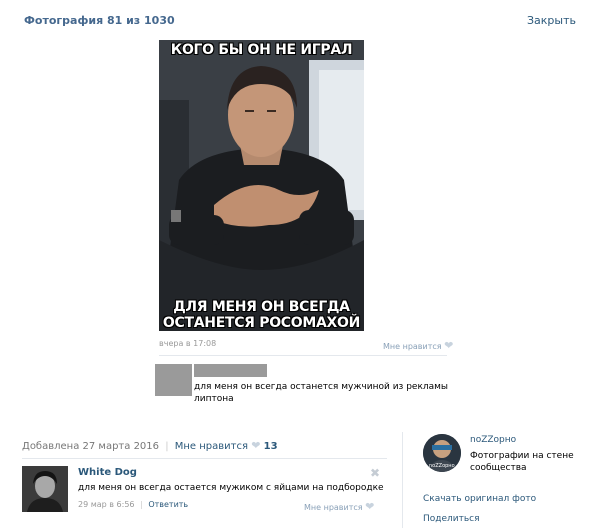 This screenshot has width=600, height=528. What do you see at coordinates (107, 472) in the screenshot?
I see `comment-author: White Dog` at bounding box center [107, 472].